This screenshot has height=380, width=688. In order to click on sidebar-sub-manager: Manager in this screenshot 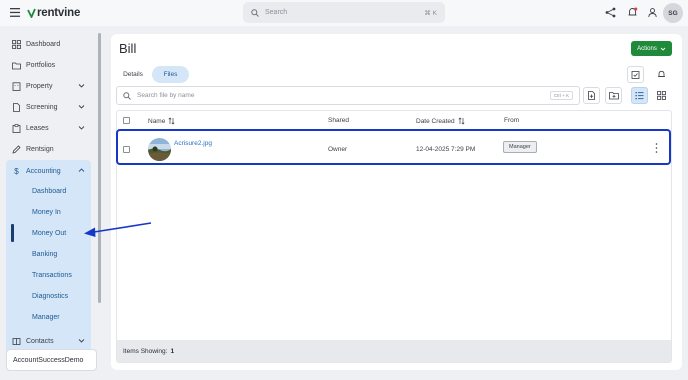, I will do `click(46, 317)`.